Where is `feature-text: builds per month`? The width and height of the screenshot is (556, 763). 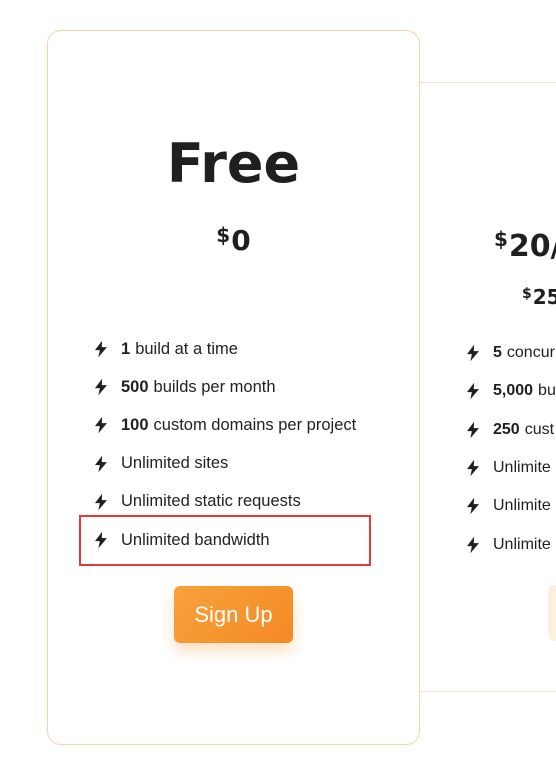 feature-text: builds per month is located at coordinates (214, 386).